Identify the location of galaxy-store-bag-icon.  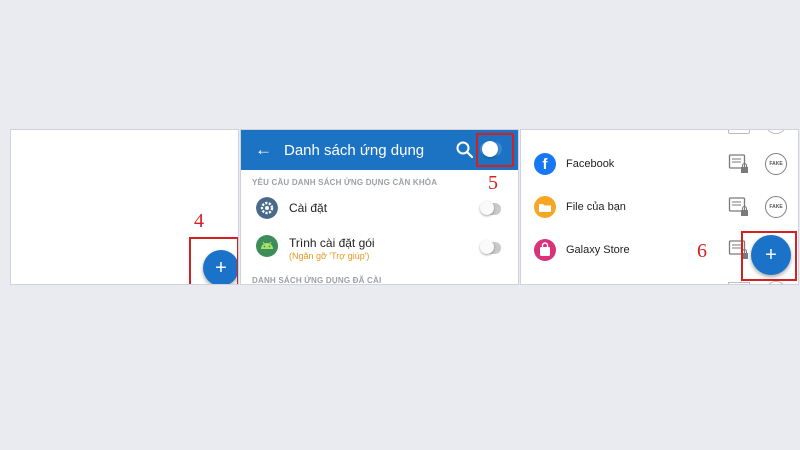
(545, 250).